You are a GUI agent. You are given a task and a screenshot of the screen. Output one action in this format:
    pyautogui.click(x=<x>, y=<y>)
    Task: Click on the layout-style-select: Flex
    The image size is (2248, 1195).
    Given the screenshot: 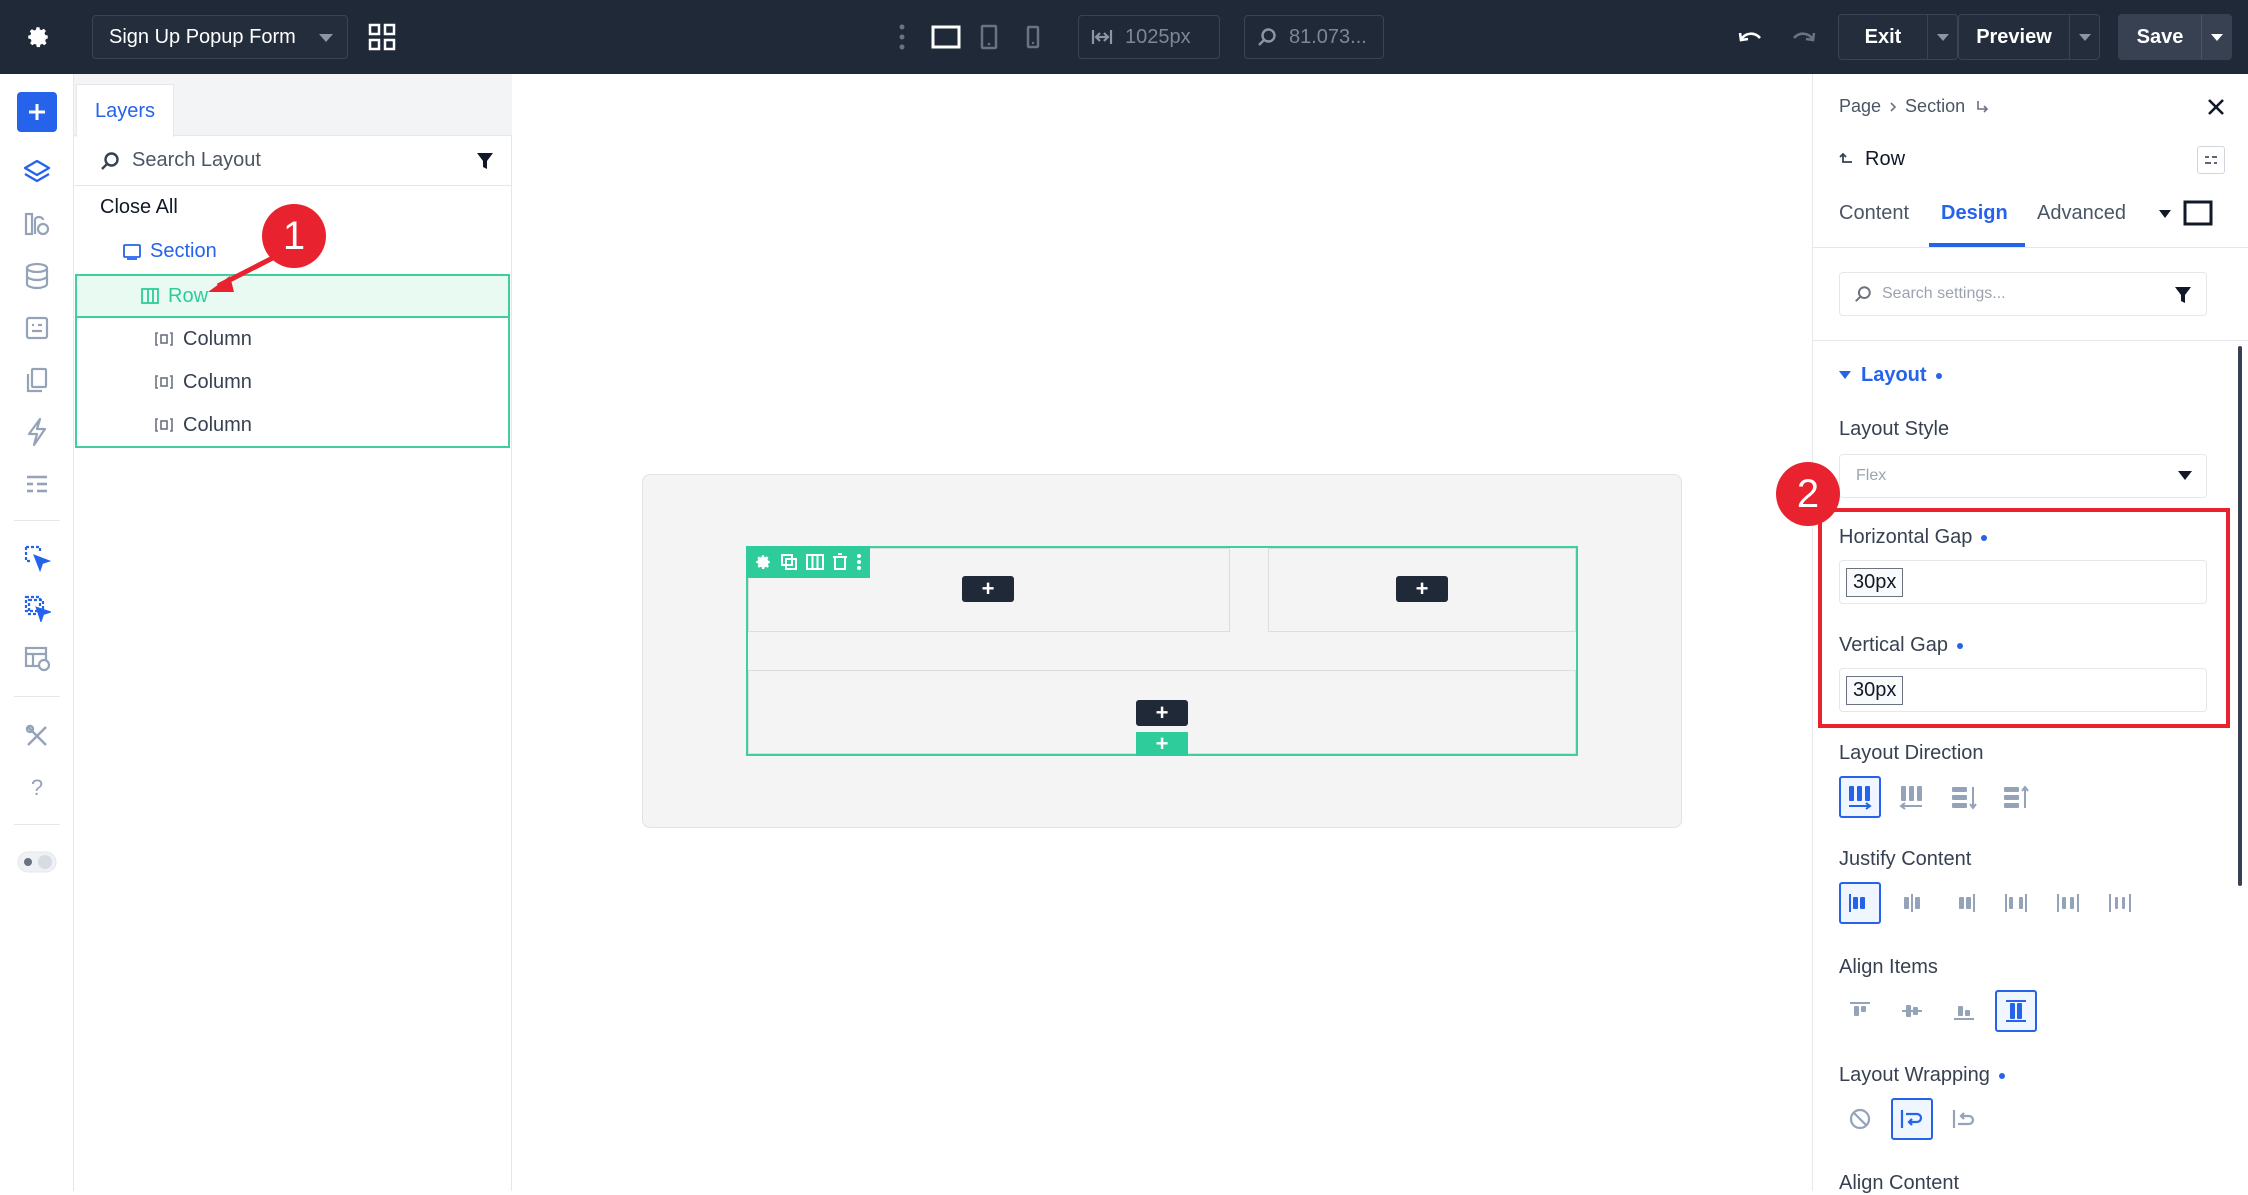 What is the action you would take?
    pyautogui.click(x=2023, y=476)
    